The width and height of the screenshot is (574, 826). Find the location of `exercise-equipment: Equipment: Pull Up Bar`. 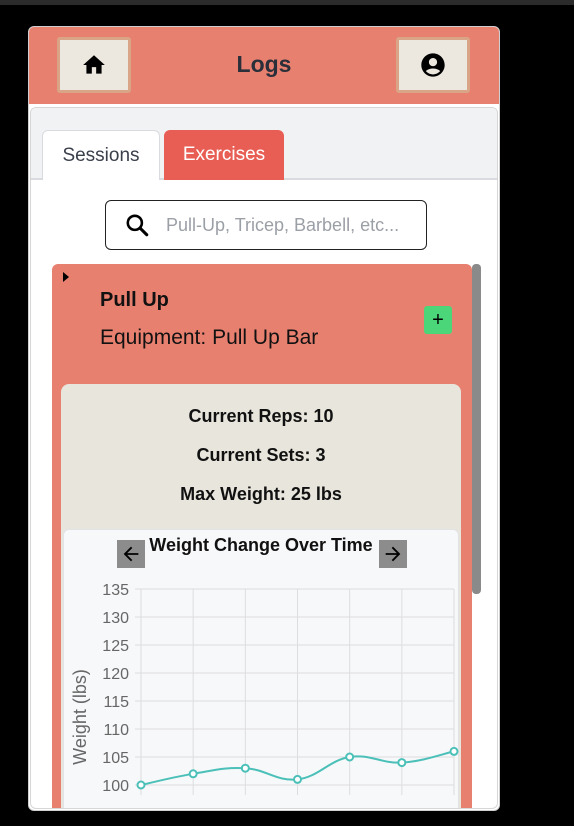

exercise-equipment: Equipment: Pull Up Bar is located at coordinates (209, 338).